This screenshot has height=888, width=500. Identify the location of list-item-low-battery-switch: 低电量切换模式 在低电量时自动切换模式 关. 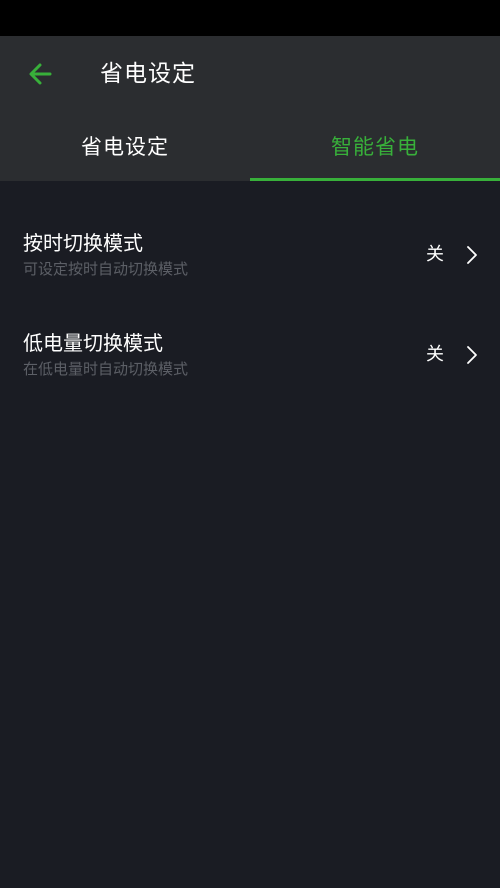
(250, 350).